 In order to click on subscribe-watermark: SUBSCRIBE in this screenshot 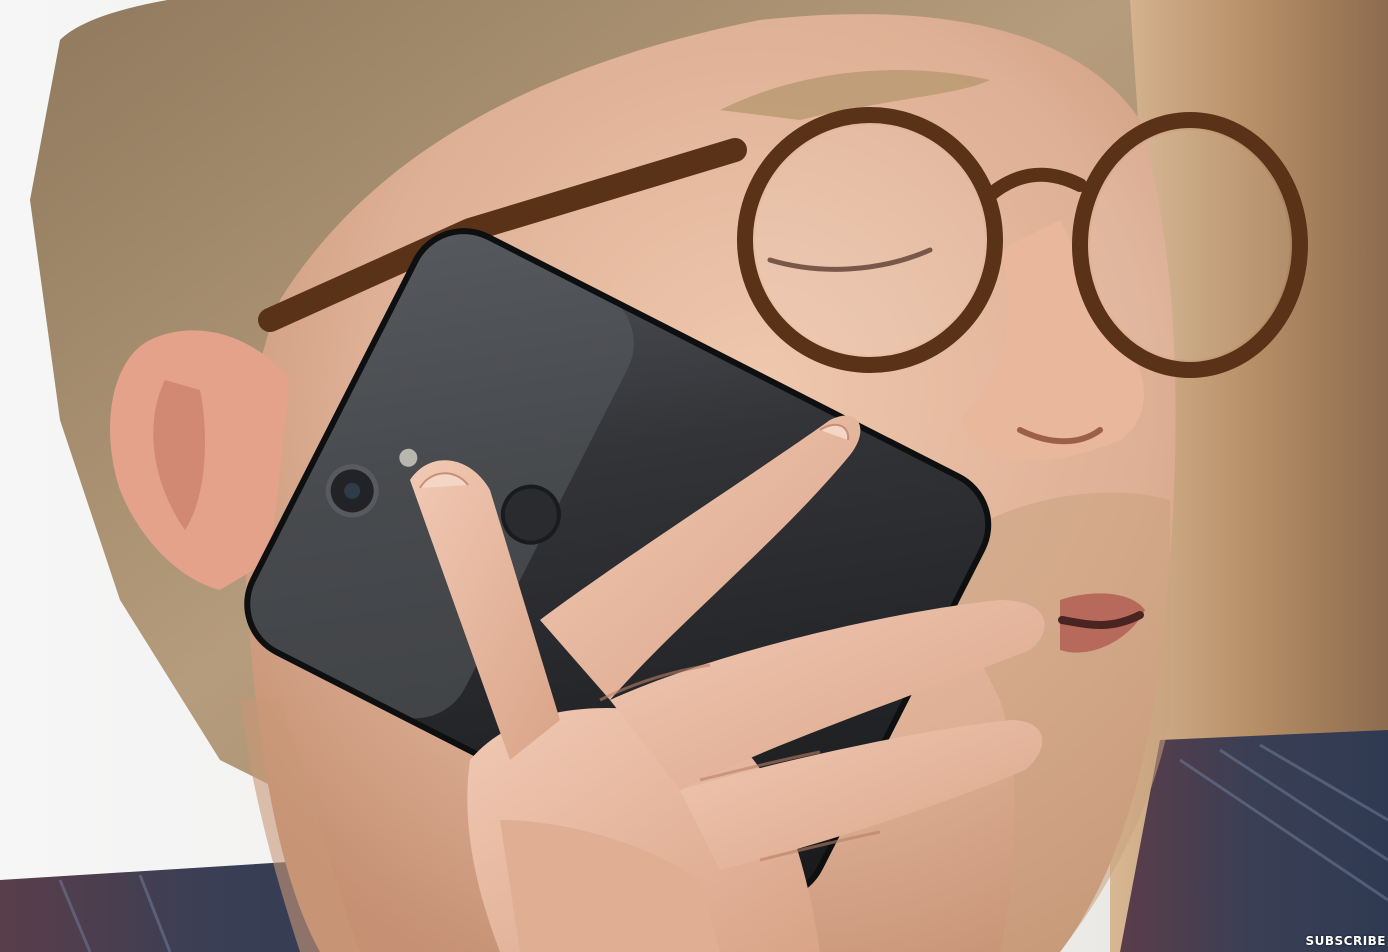, I will do `click(1345, 941)`.